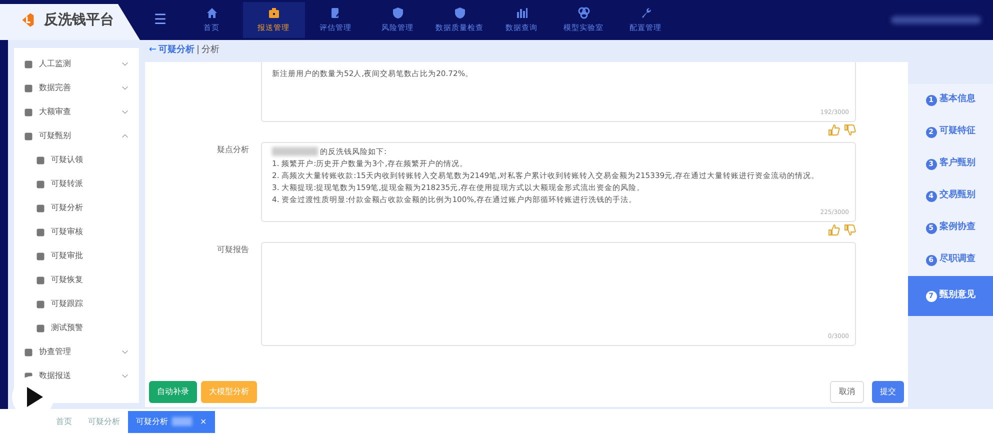 This screenshot has height=434, width=993. Describe the element at coordinates (182, 421) in the screenshot. I see `redacted-text` at that location.